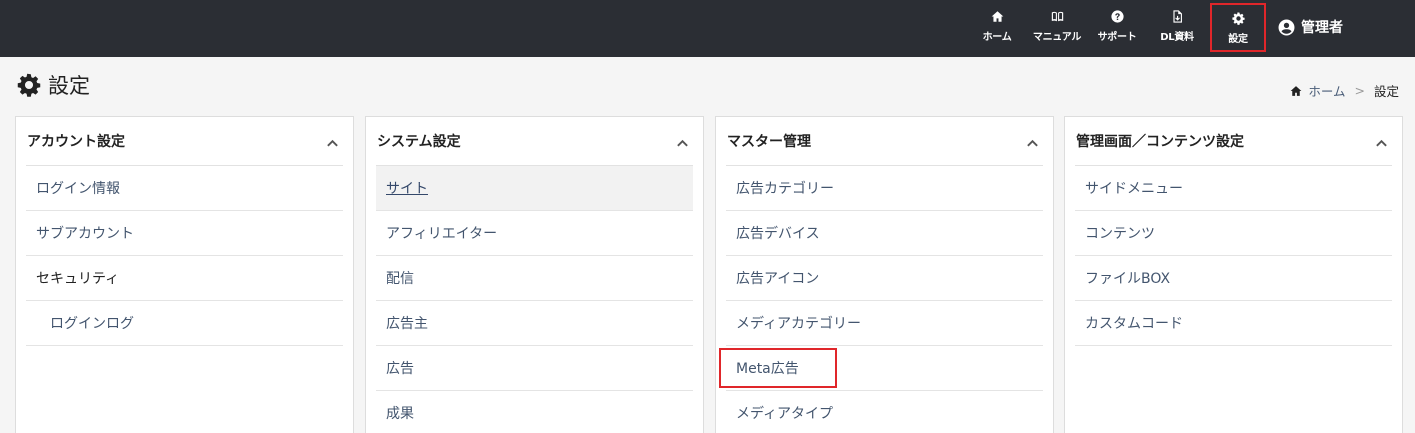  Describe the element at coordinates (884, 141) in the screenshot. I see `panel-header: マスター管理` at that location.